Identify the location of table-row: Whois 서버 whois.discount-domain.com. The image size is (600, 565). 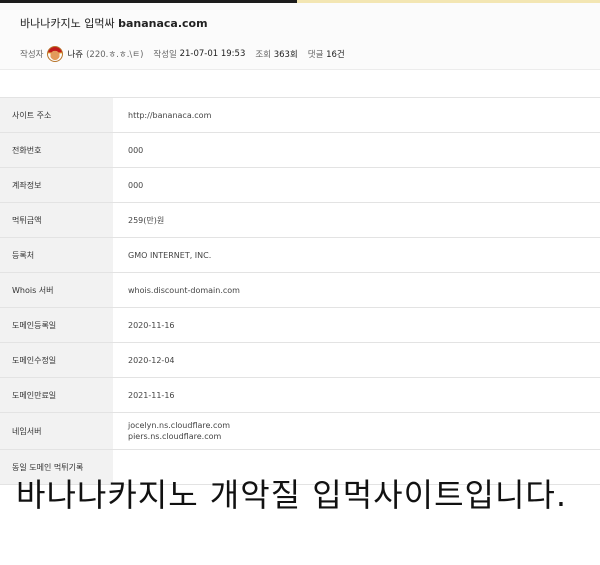
(300, 290).